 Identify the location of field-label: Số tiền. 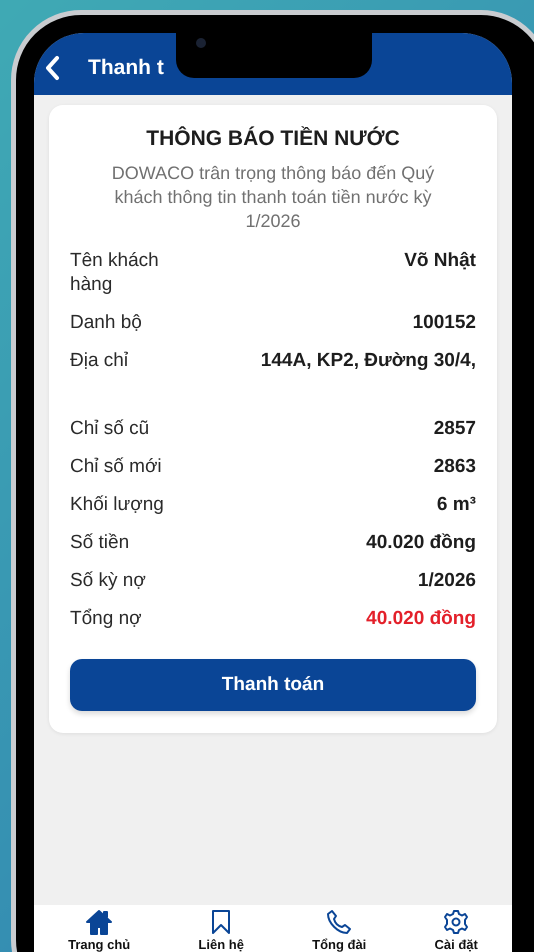
(100, 543).